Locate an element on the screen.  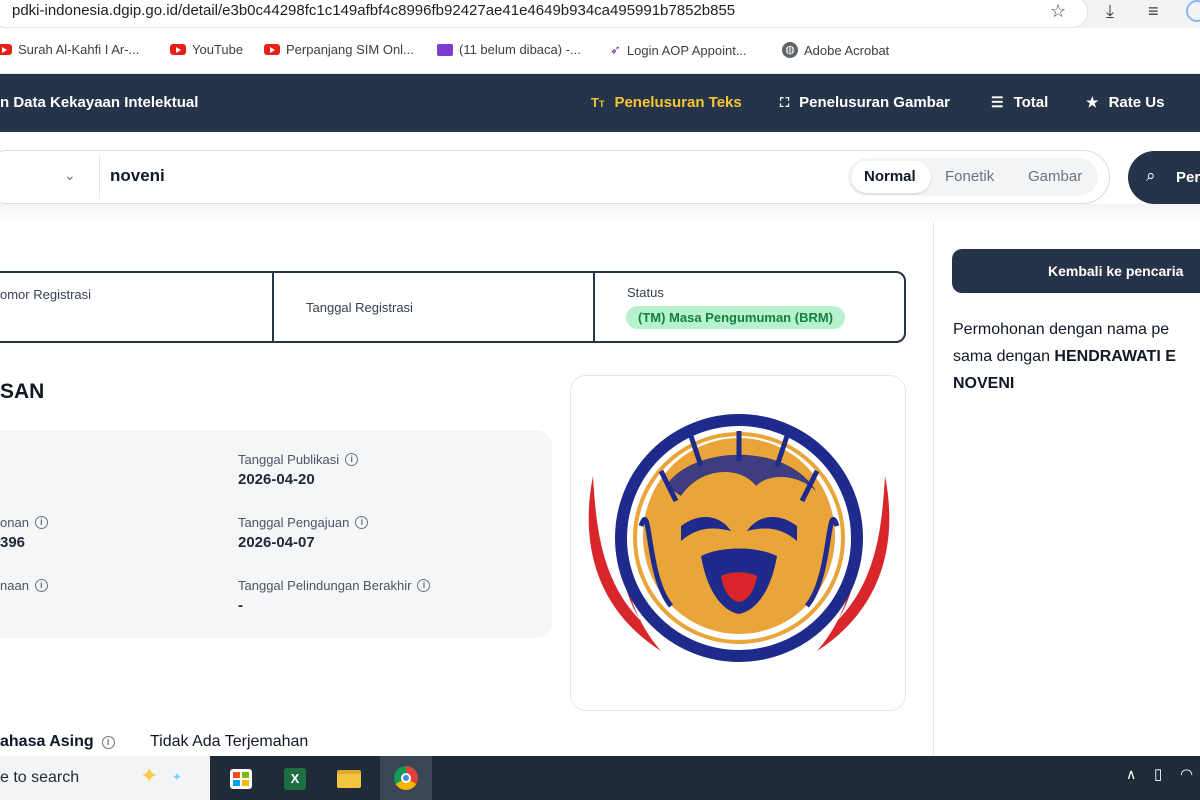
trademark-title: SAN is located at coordinates (22, 391).